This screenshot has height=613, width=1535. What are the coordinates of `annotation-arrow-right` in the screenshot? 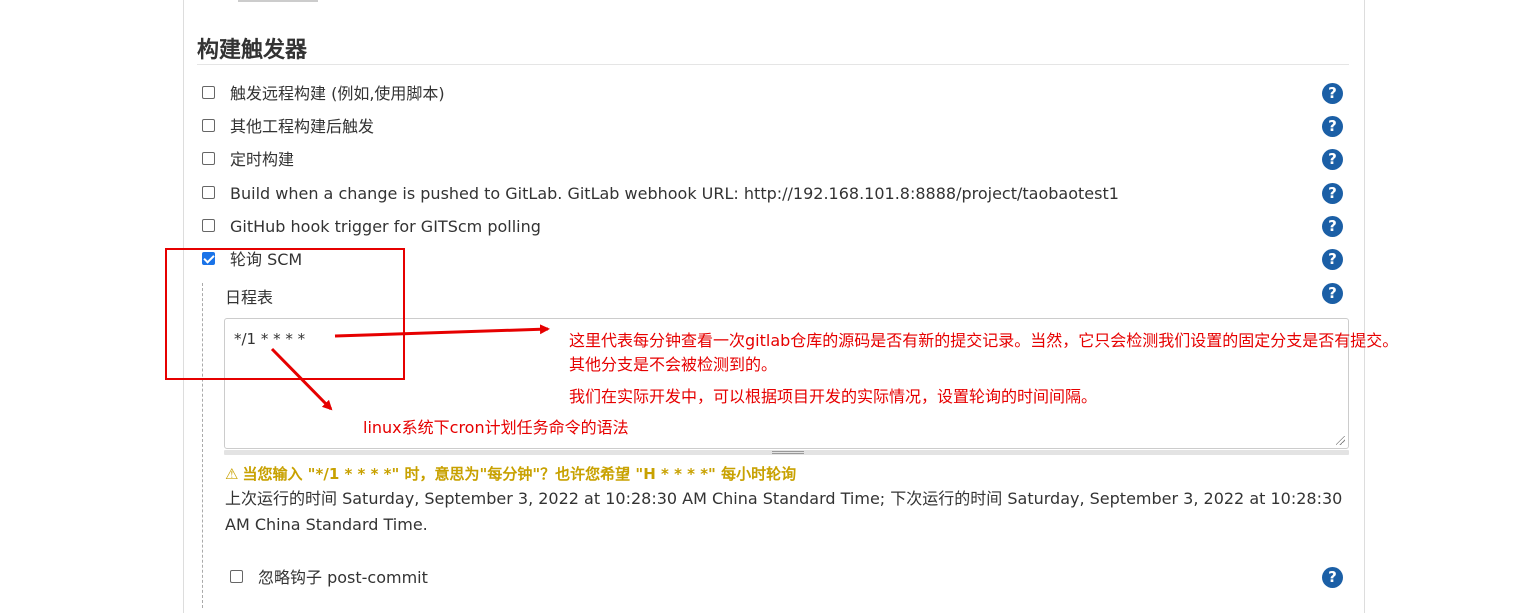 It's located at (442, 331).